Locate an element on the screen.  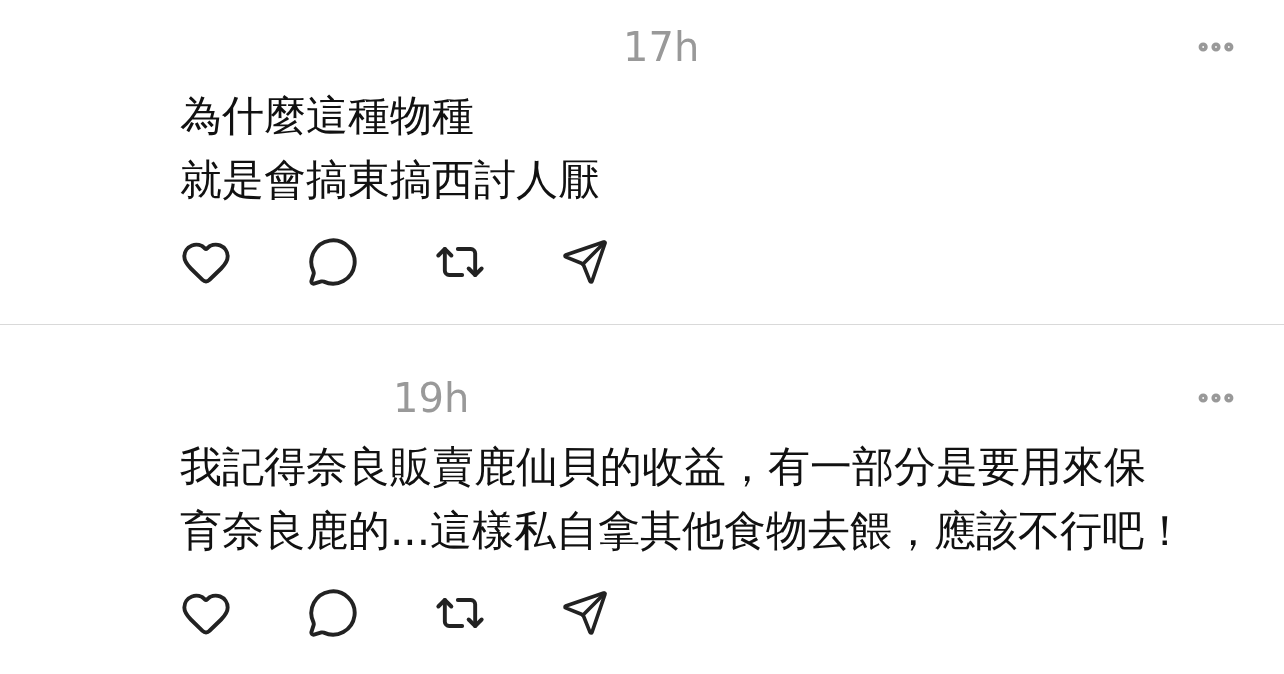
post-time: 17h is located at coordinates (661, 47).